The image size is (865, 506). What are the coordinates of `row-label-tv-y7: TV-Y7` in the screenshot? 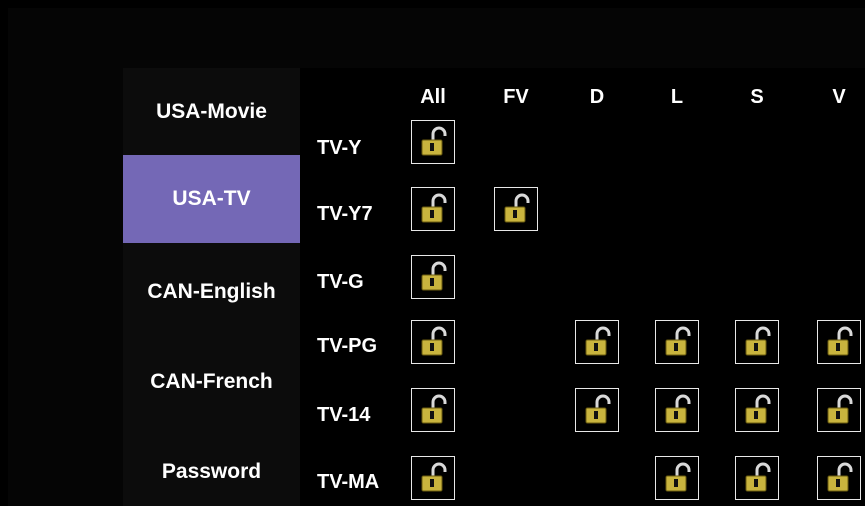 It's located at (345, 214).